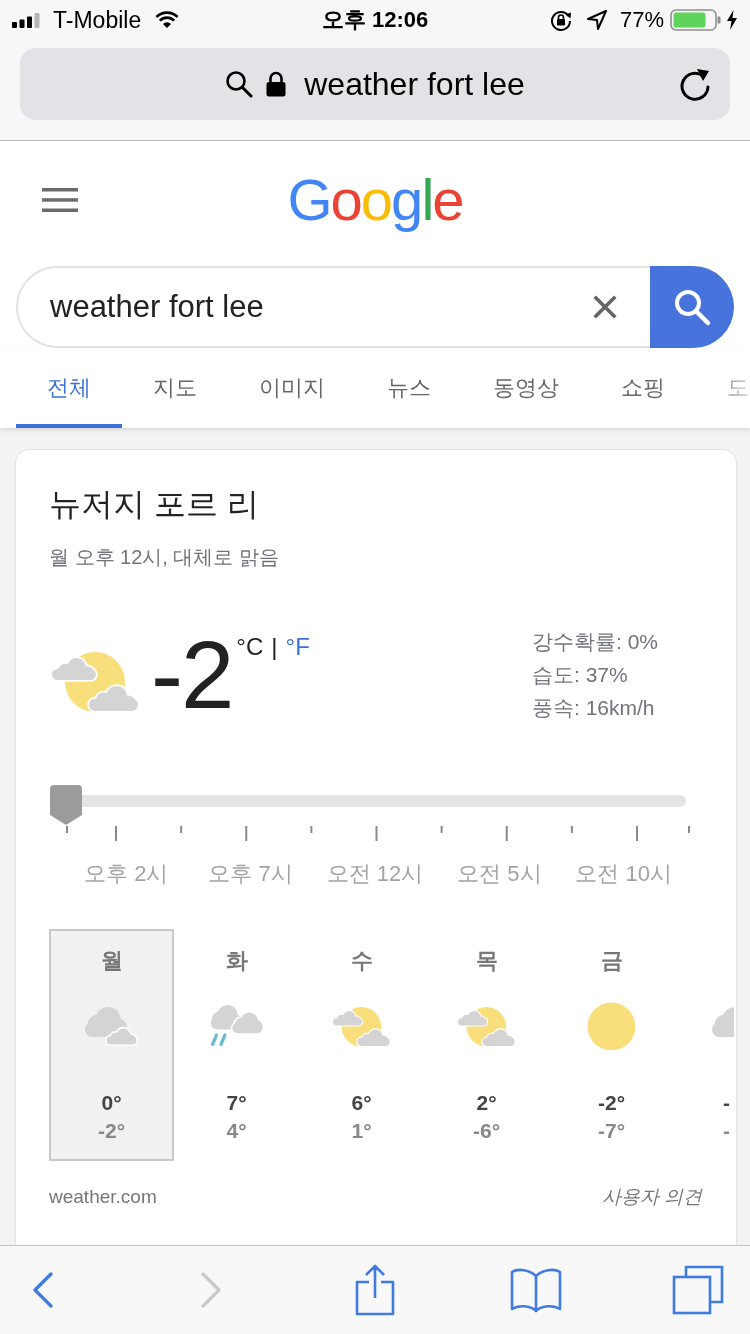 The image size is (750, 1334). What do you see at coordinates (375, 1290) in the screenshot?
I see `share-icon` at bounding box center [375, 1290].